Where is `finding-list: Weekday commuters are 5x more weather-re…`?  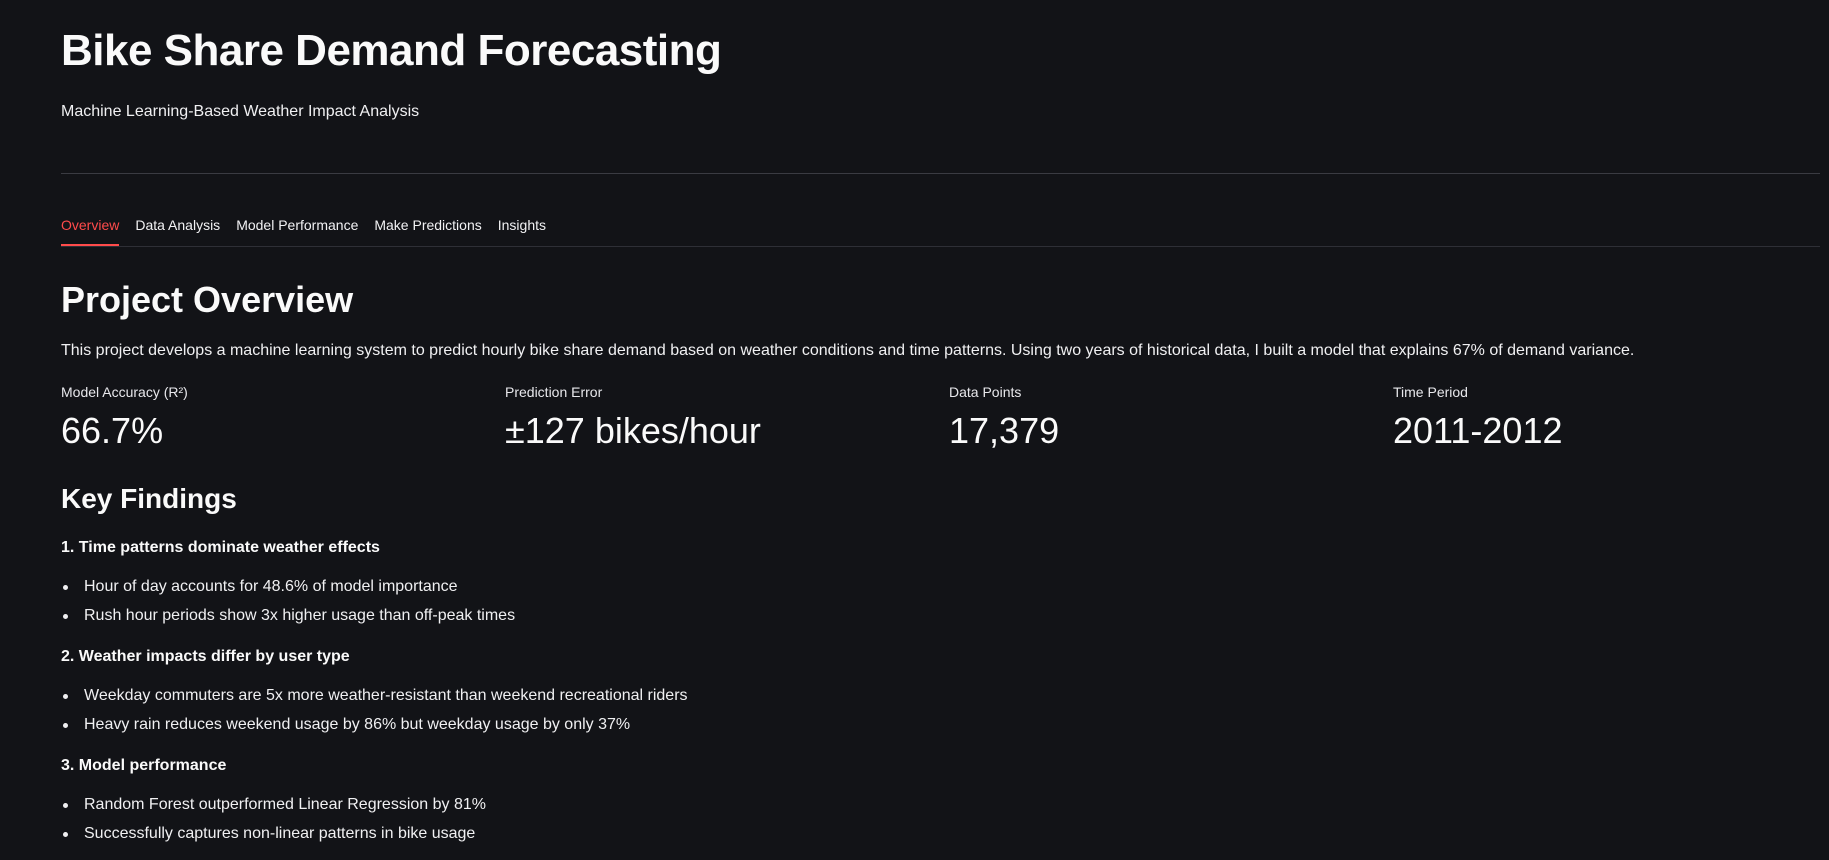 finding-list: Weekday commuters are 5x more weather-re… is located at coordinates (561, 713).